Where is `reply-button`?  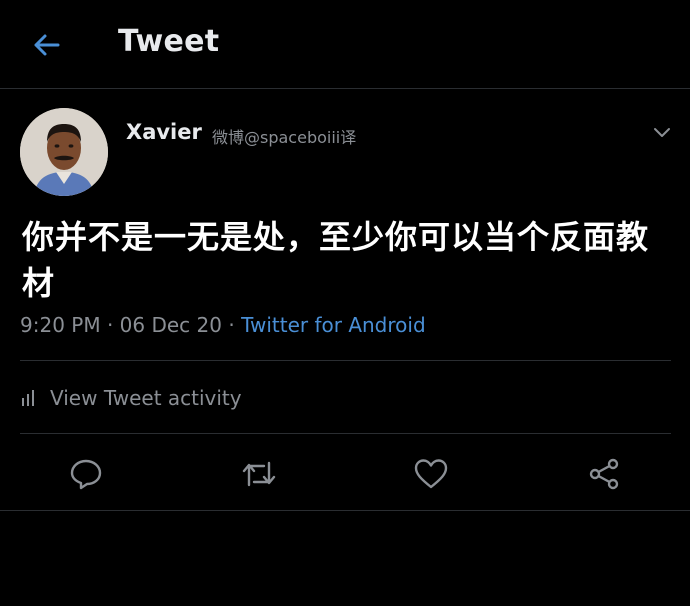
reply-button is located at coordinates (86, 474).